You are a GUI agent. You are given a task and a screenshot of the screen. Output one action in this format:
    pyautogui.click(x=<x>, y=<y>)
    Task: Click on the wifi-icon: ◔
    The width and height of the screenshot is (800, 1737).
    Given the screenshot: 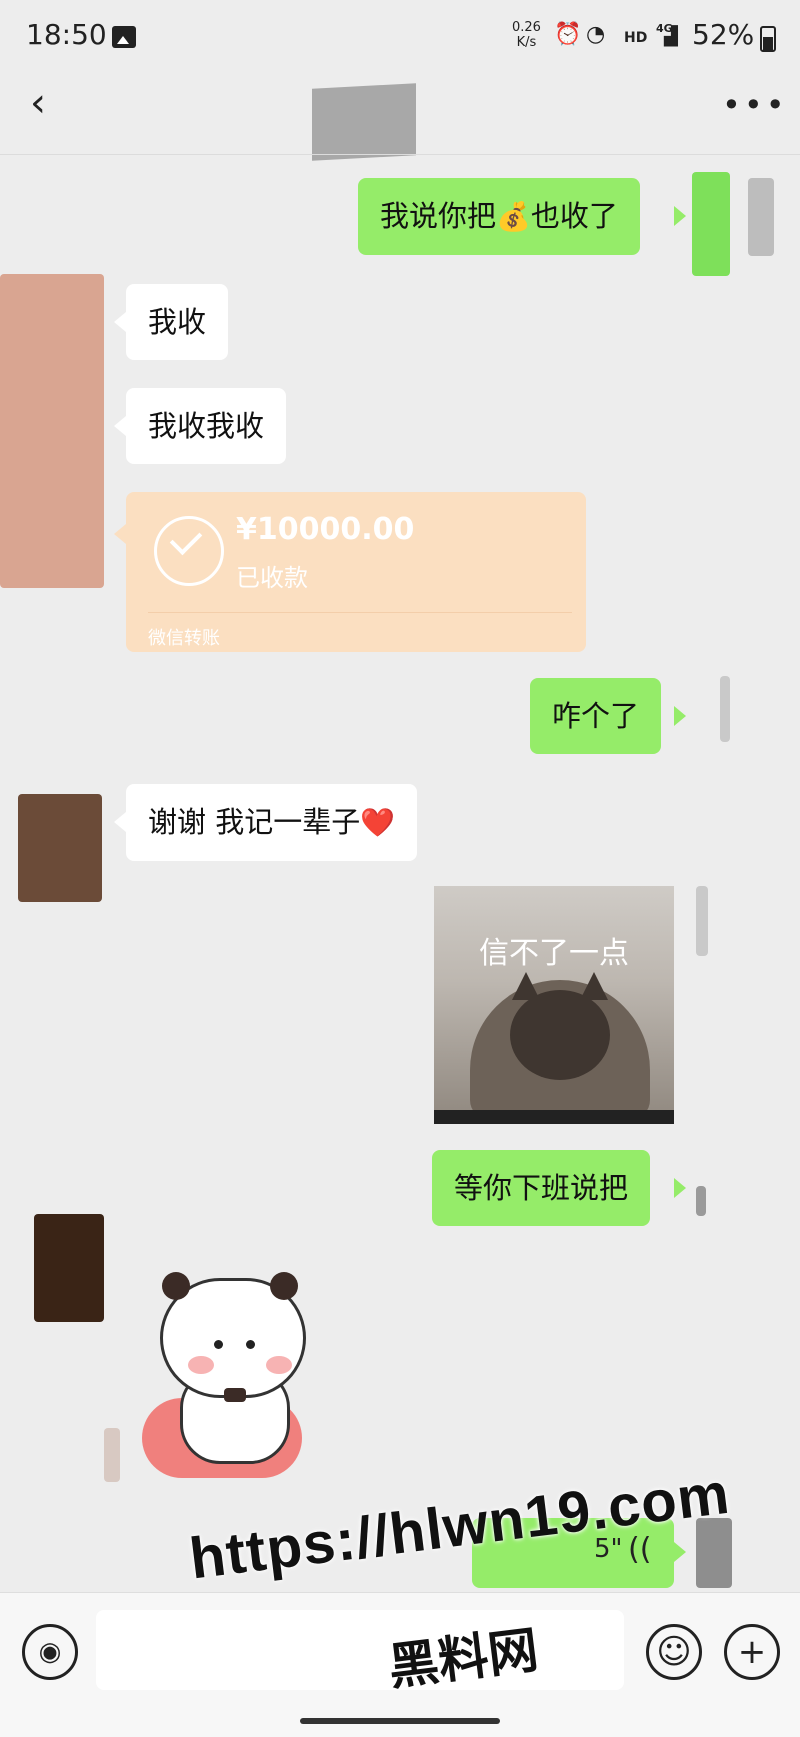 What is the action you would take?
    pyautogui.click(x=596, y=34)
    